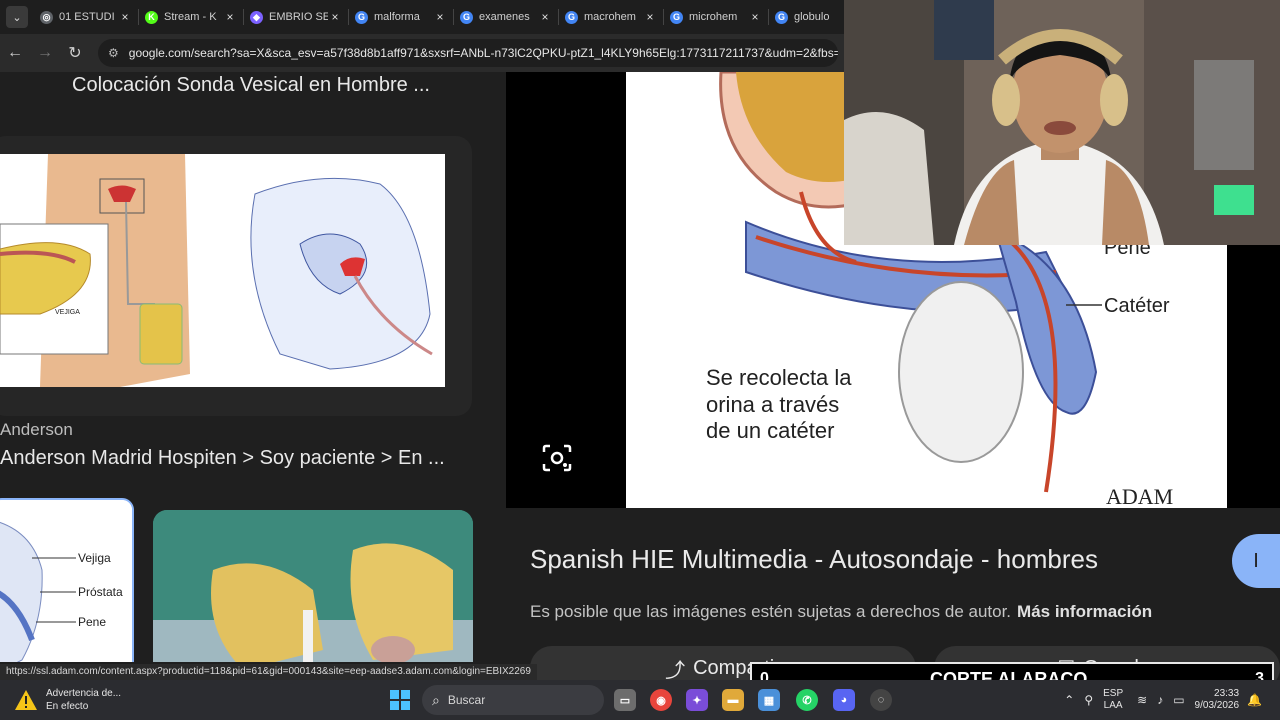 This screenshot has height=720, width=1280. What do you see at coordinates (1168, 700) in the screenshot?
I see `system-tray: ⌃ ⚲ ESP LAA ≋ ♪ ▭ 23:33 9/03/2026 🔔` at bounding box center [1168, 700].